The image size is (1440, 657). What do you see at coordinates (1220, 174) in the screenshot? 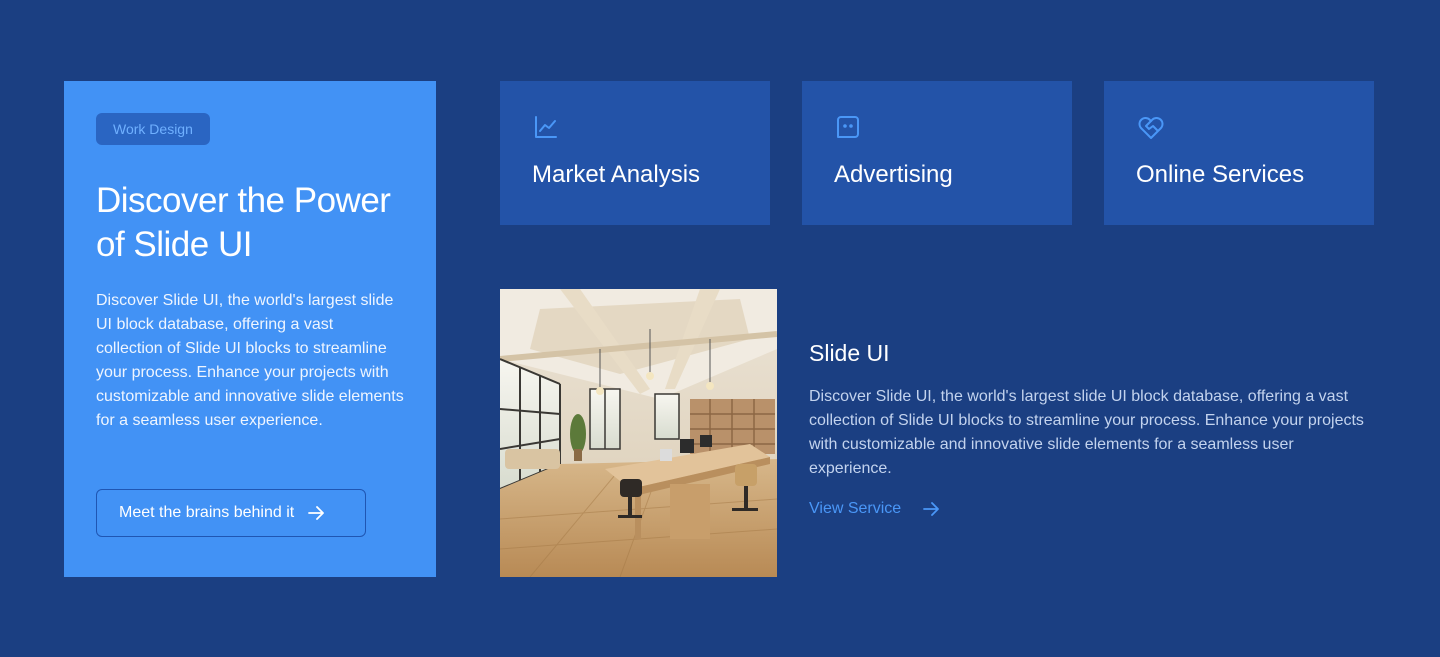
I see `service-label: Online Services` at bounding box center [1220, 174].